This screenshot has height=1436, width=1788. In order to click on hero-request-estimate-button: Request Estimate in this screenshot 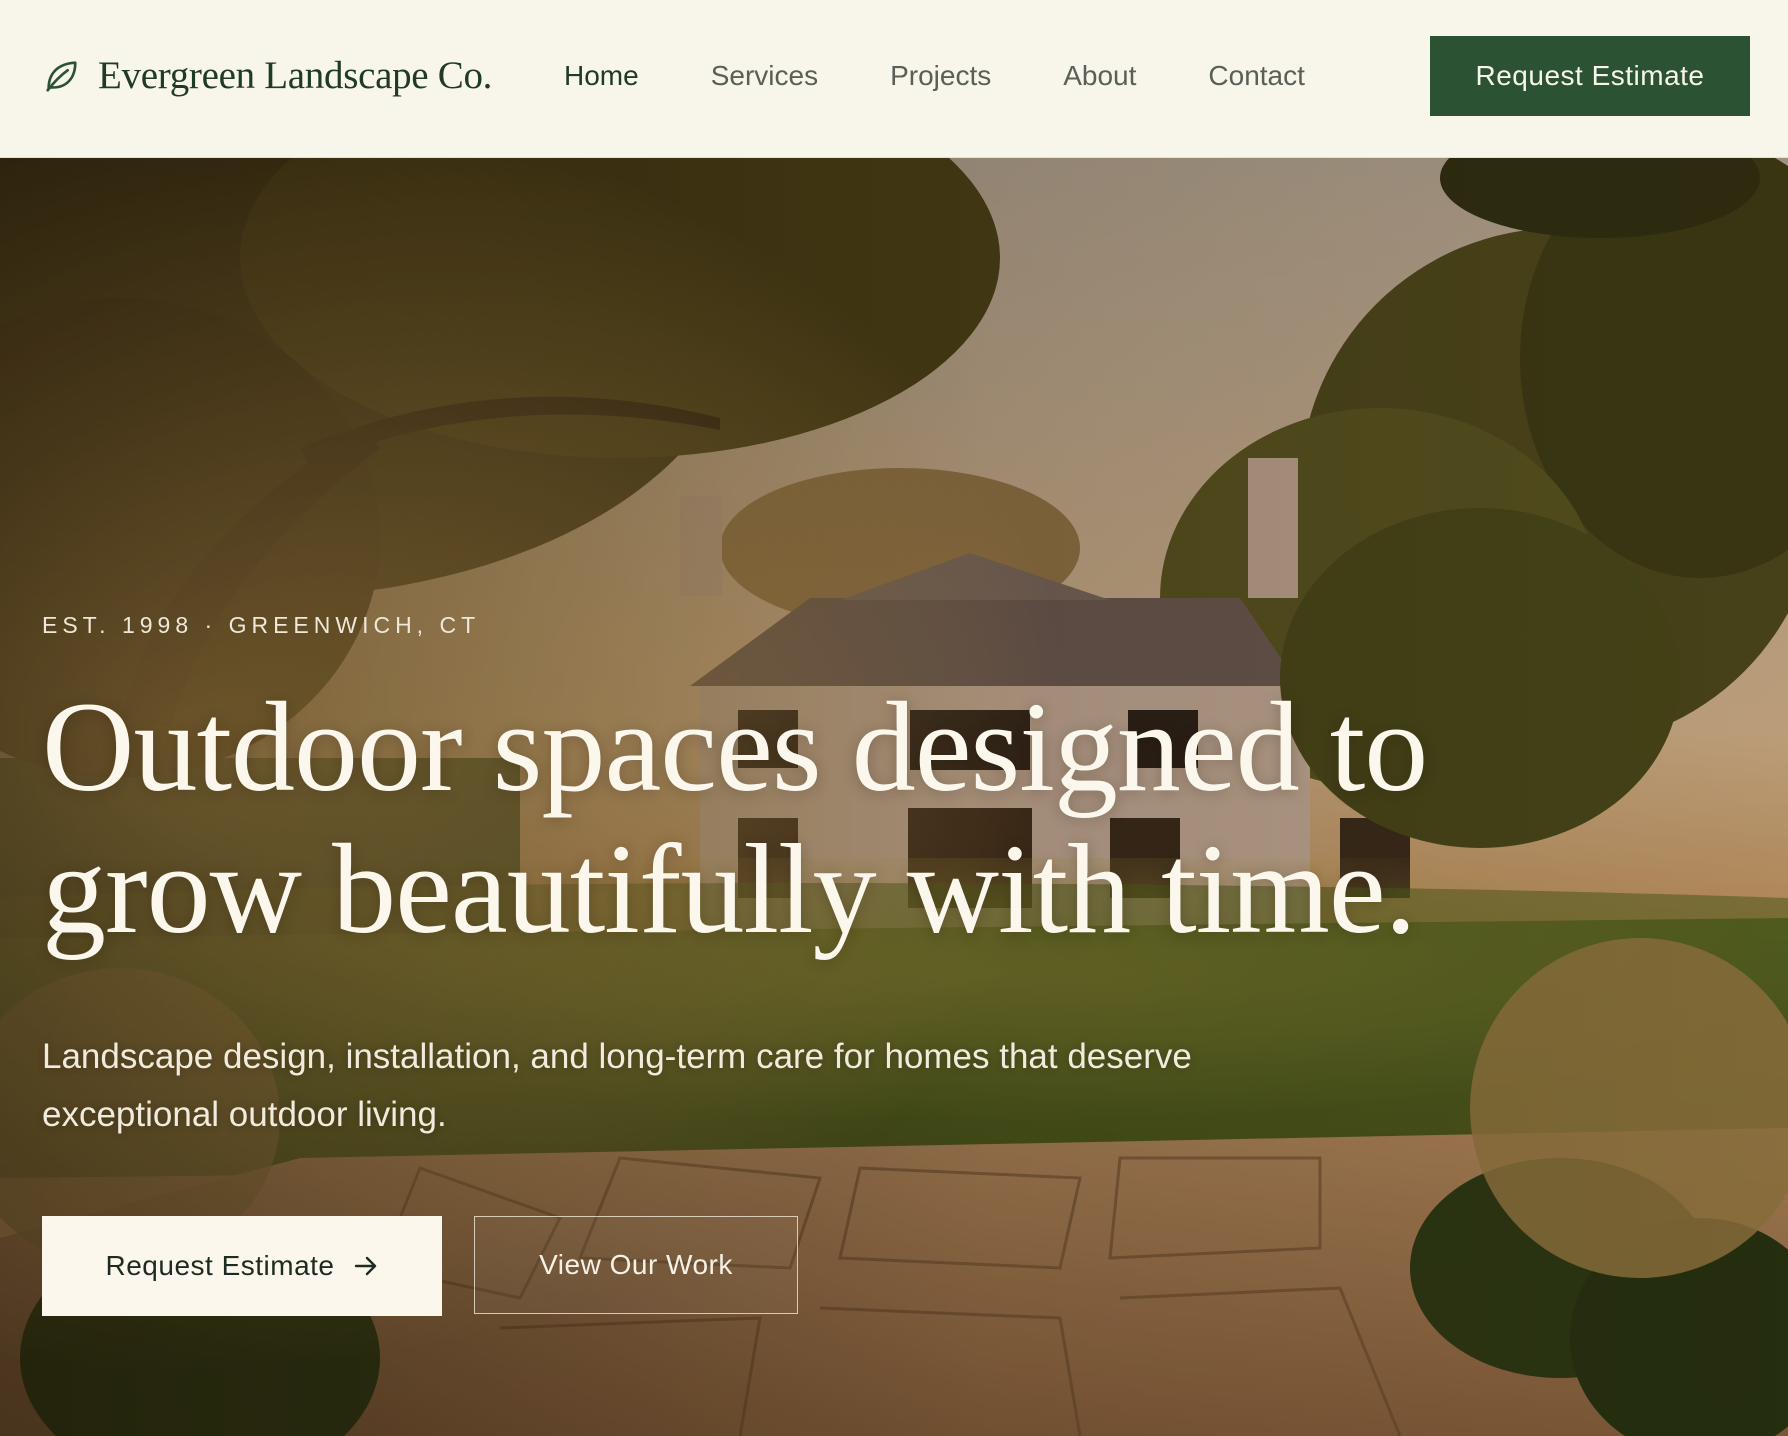, I will do `click(242, 1266)`.